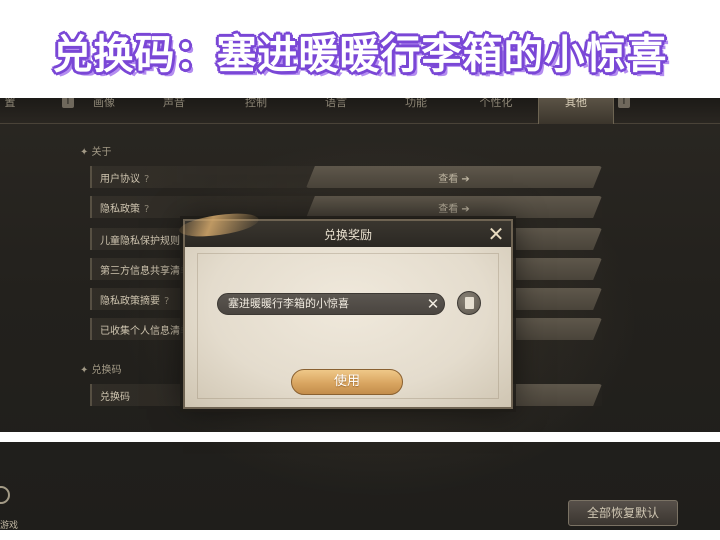 This screenshot has height=540, width=720. What do you see at coordinates (256, 111) in the screenshot?
I see `tab-control: 控制` at bounding box center [256, 111].